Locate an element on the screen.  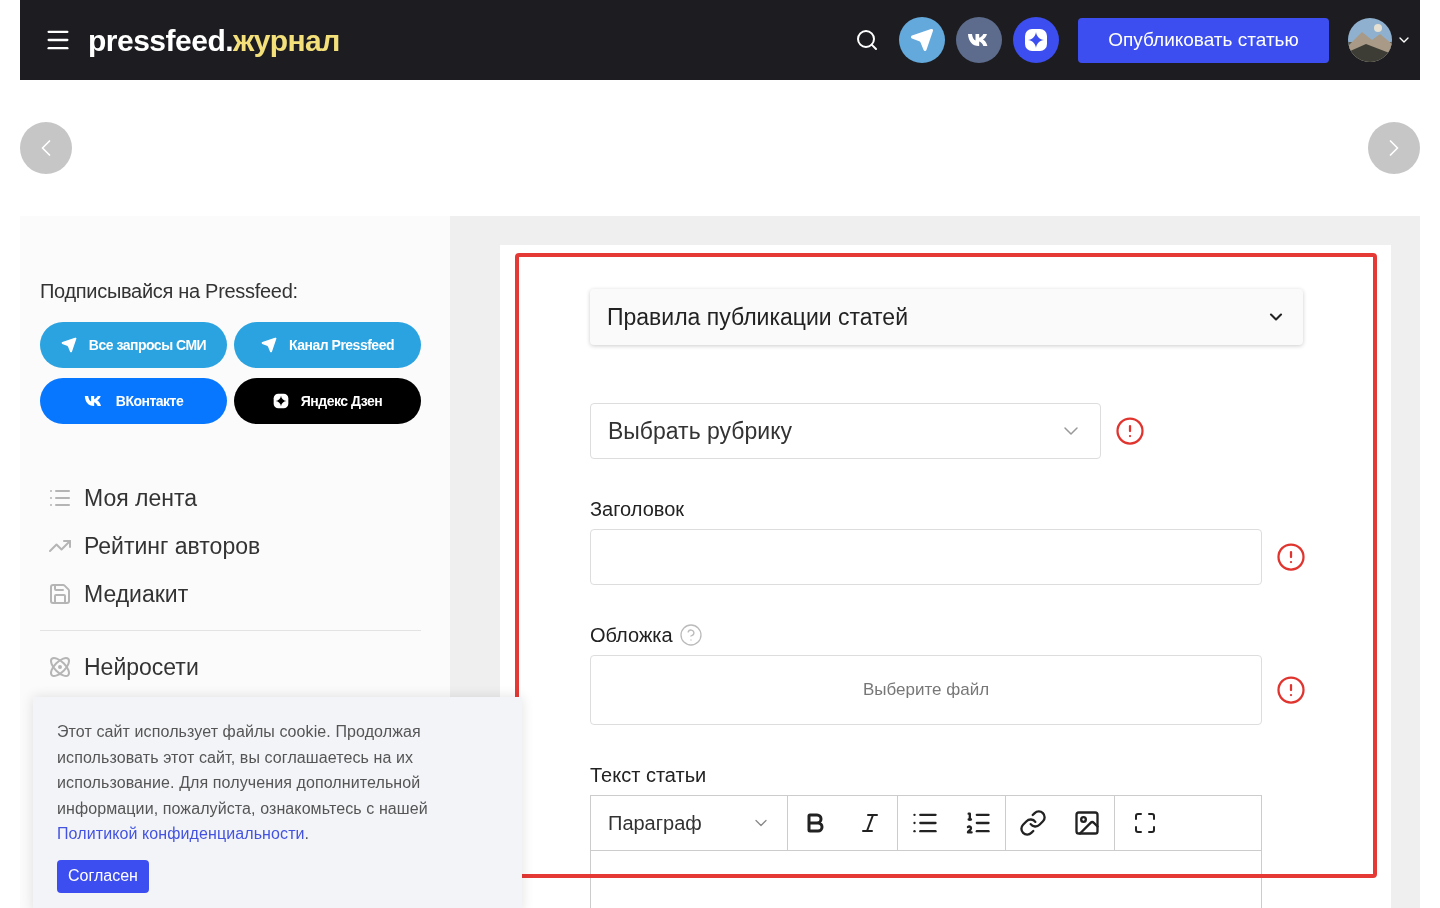
cookie-text: Этот сайт использует файлы cookie. Продолжая использовать этот сайт, вы соглашаетесь на их использование. Для получения дополнительной информации, пожалуйста, ознакомьтесь с нашей Политикой конфиденциальности. is located at coordinates (243, 783).